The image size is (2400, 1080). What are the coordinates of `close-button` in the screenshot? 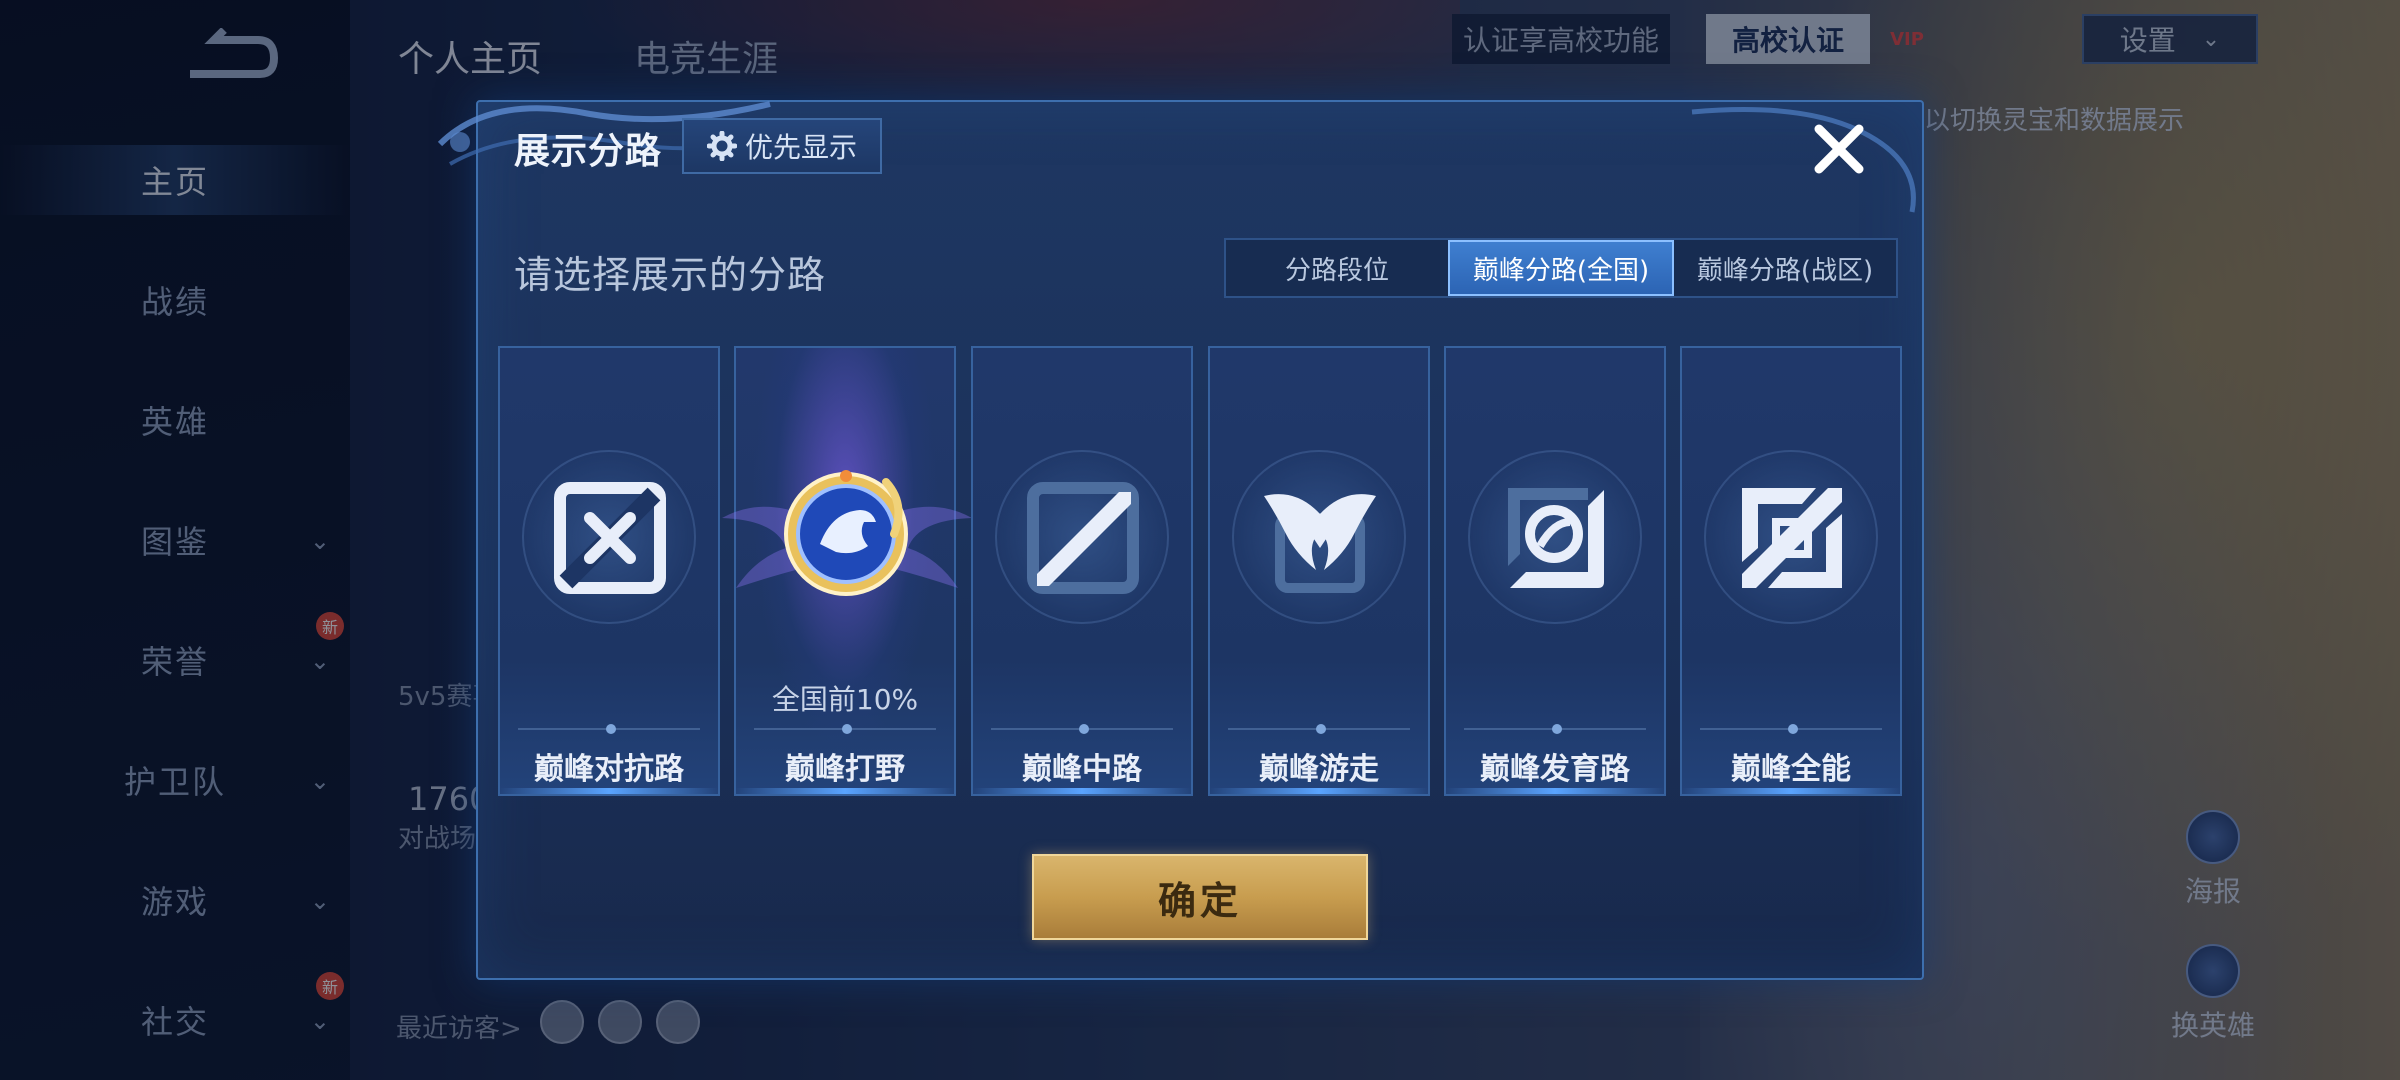 It's located at (1839, 149).